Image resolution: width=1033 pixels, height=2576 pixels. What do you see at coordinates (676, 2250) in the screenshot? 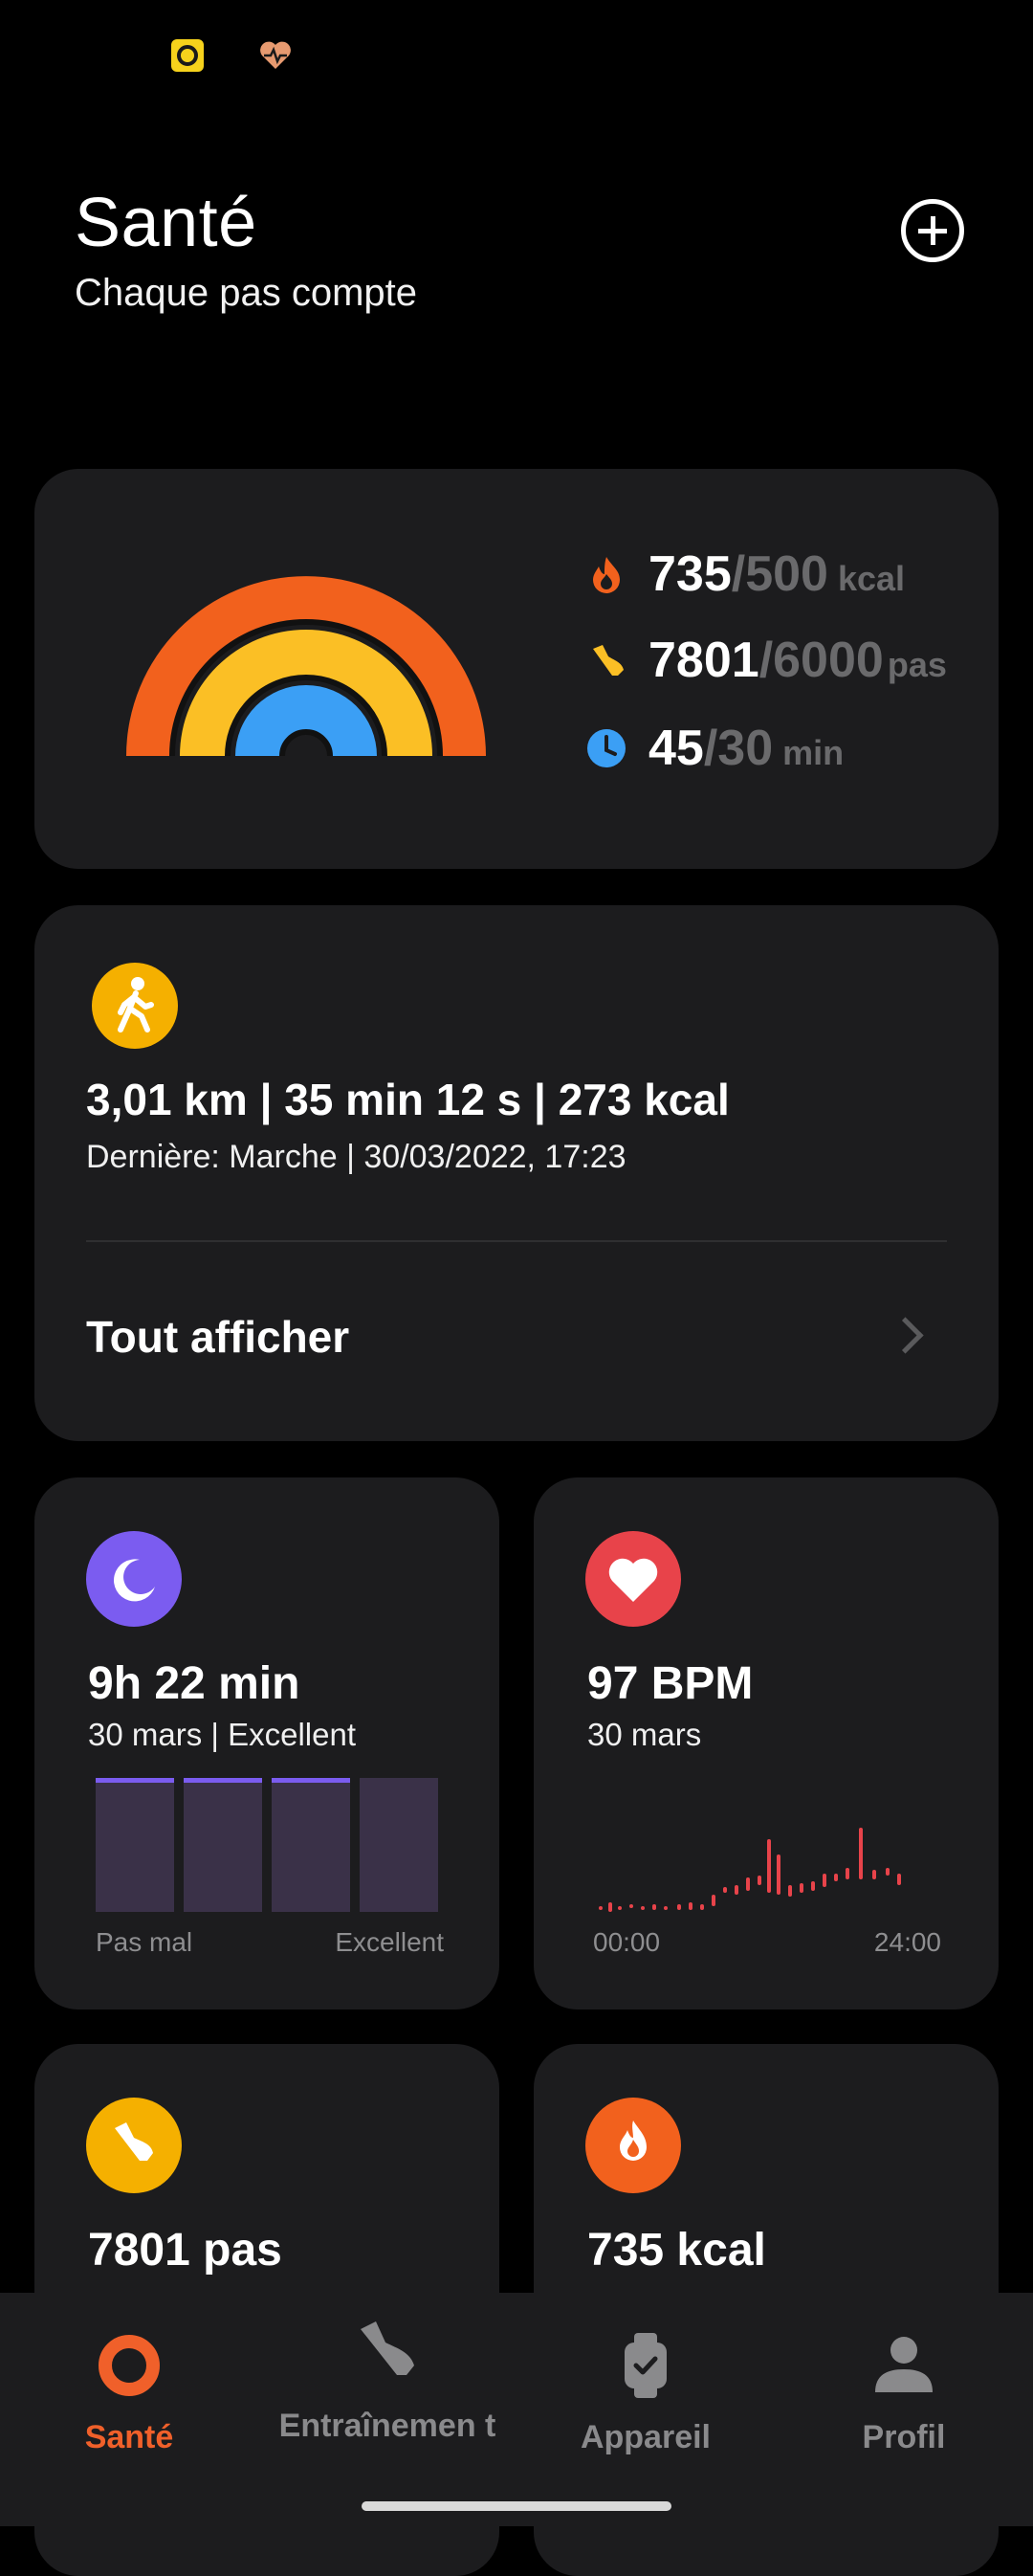
I see `calories-card-value: 735 kcal` at bounding box center [676, 2250].